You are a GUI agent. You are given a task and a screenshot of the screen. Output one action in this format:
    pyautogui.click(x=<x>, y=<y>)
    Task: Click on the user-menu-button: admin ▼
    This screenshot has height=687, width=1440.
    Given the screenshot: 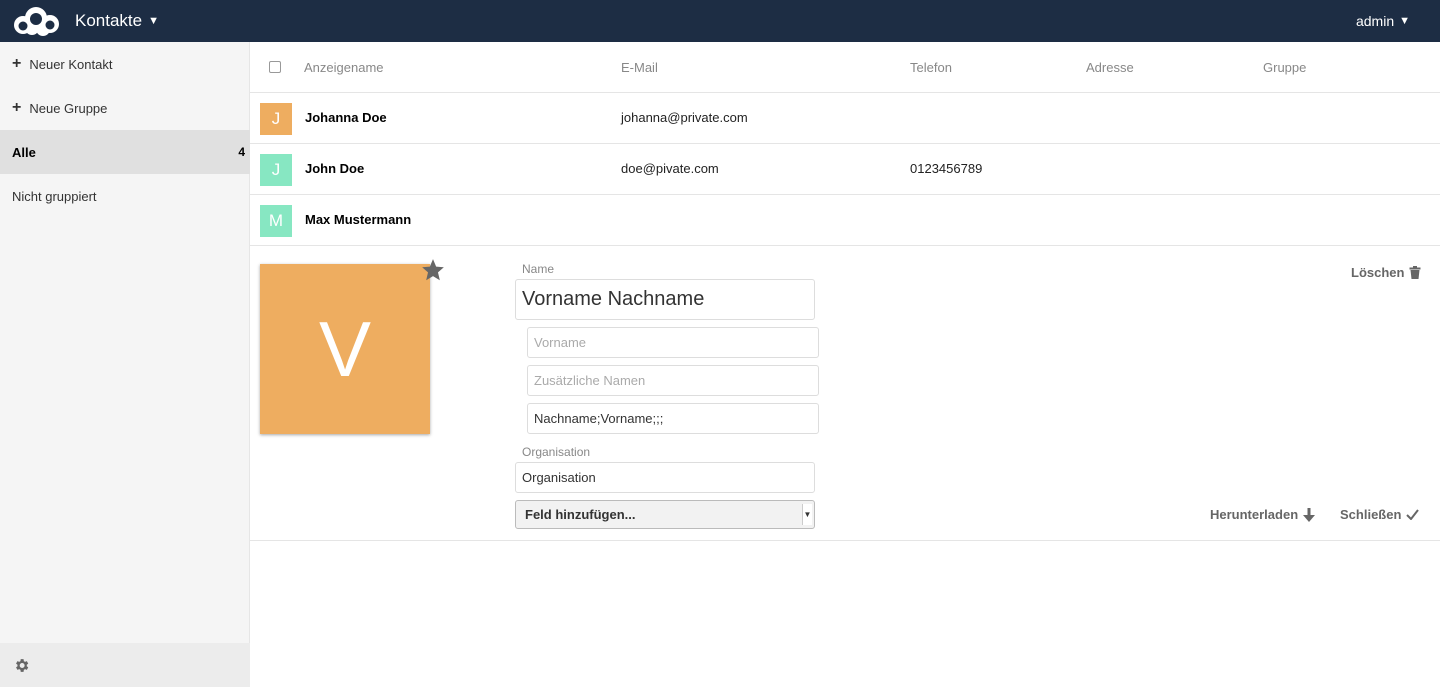 What is the action you would take?
    pyautogui.click(x=1383, y=21)
    